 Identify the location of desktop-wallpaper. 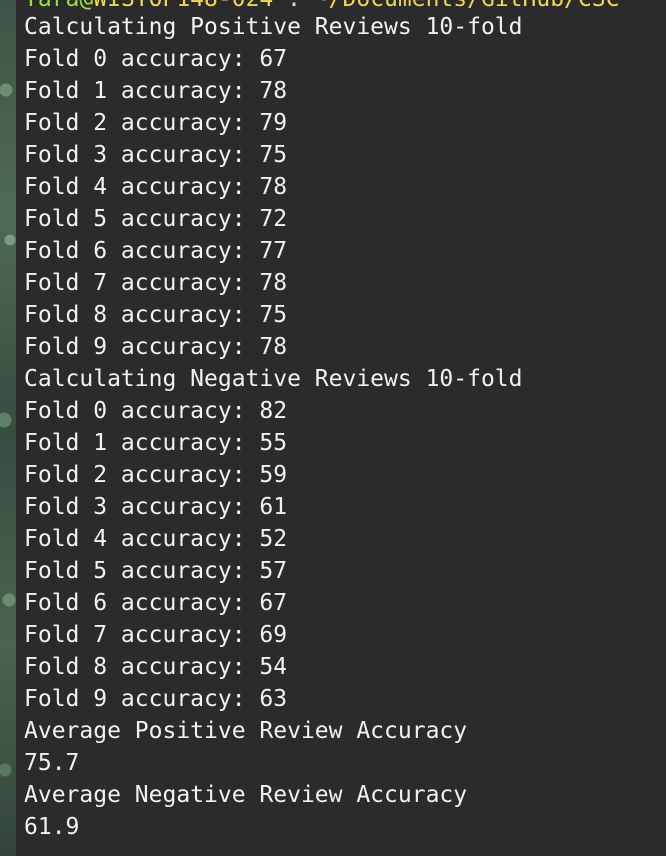
(8, 428).